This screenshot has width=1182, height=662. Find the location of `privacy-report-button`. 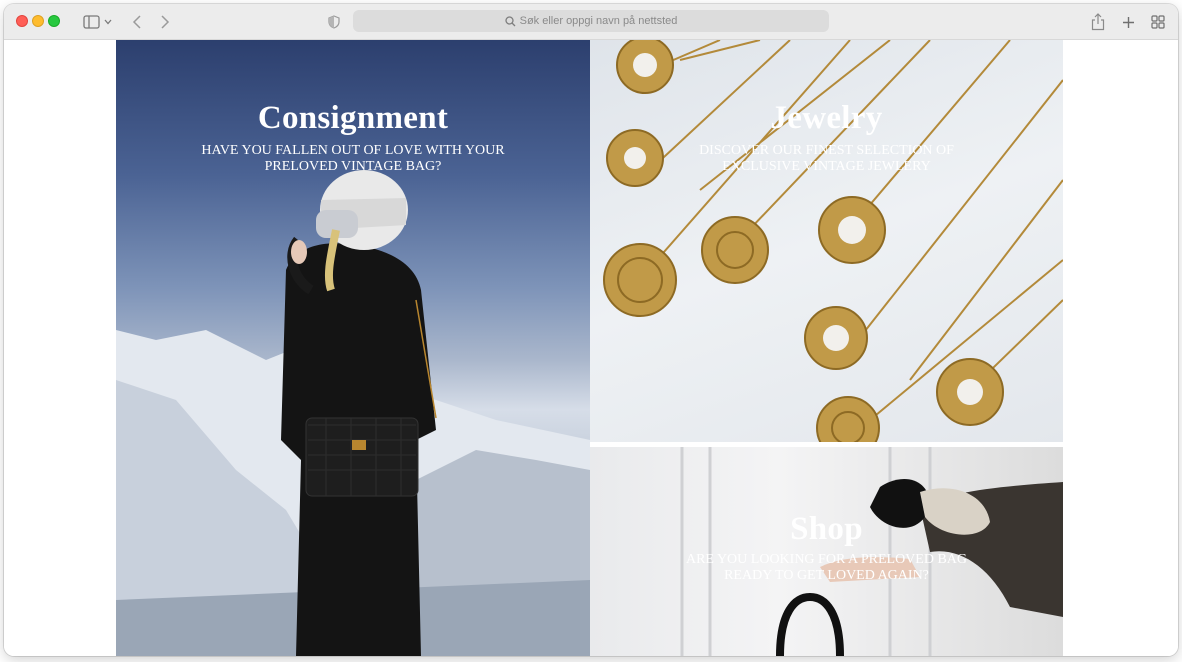

privacy-report-button is located at coordinates (334, 22).